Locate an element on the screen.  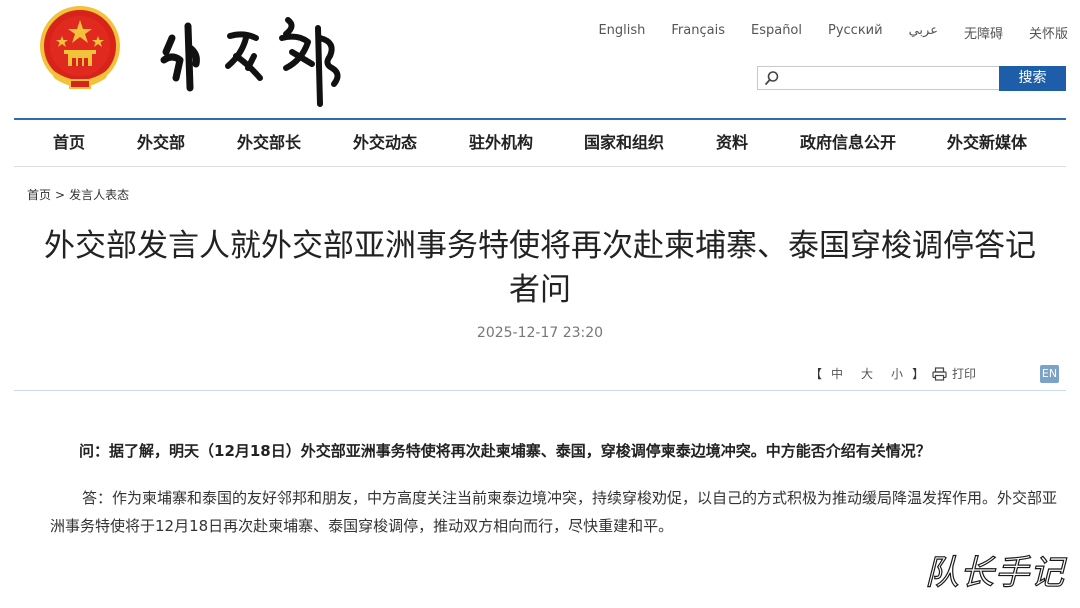
printer-icon is located at coordinates (939, 373).